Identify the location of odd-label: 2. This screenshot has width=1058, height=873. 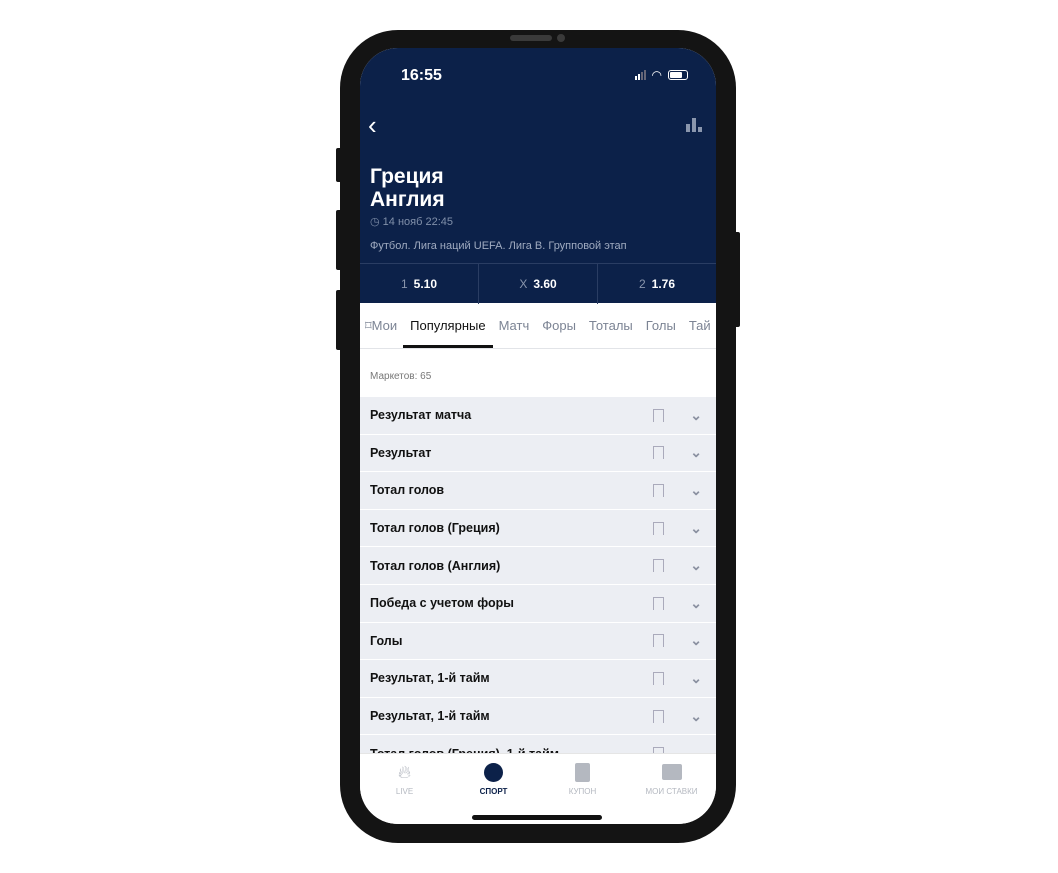
(642, 284).